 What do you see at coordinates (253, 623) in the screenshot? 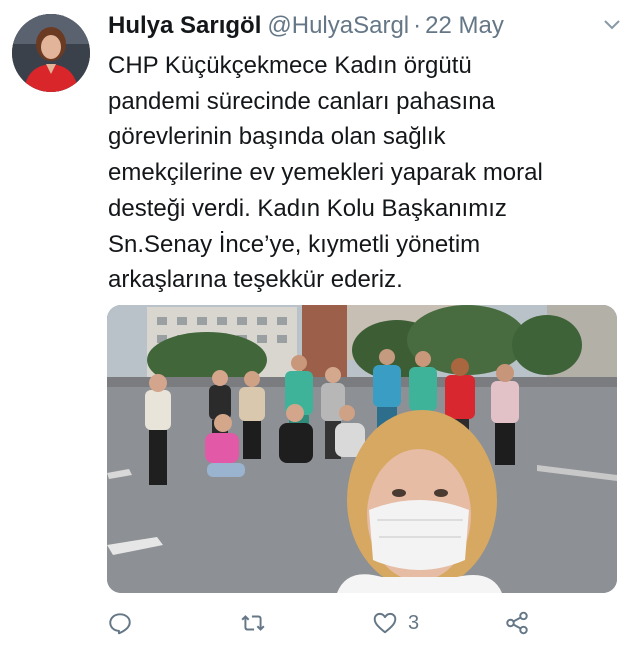
I see `retweet-icon` at bounding box center [253, 623].